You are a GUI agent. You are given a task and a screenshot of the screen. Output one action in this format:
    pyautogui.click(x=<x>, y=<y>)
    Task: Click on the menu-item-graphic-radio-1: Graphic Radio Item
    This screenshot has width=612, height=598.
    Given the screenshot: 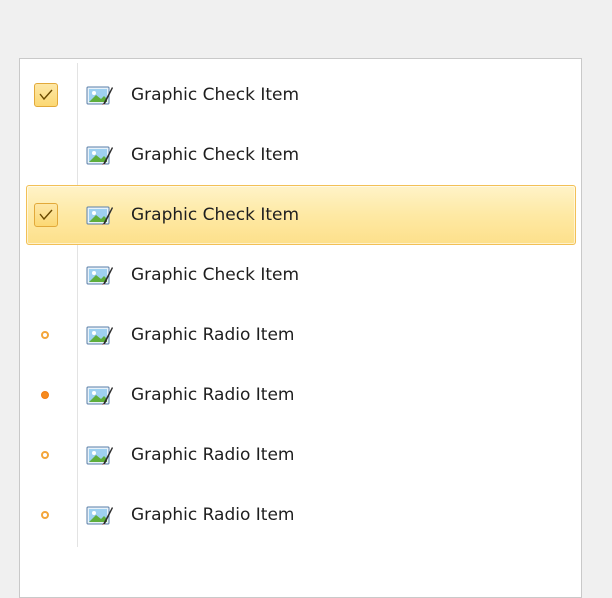 What is the action you would take?
    pyautogui.click(x=301, y=335)
    